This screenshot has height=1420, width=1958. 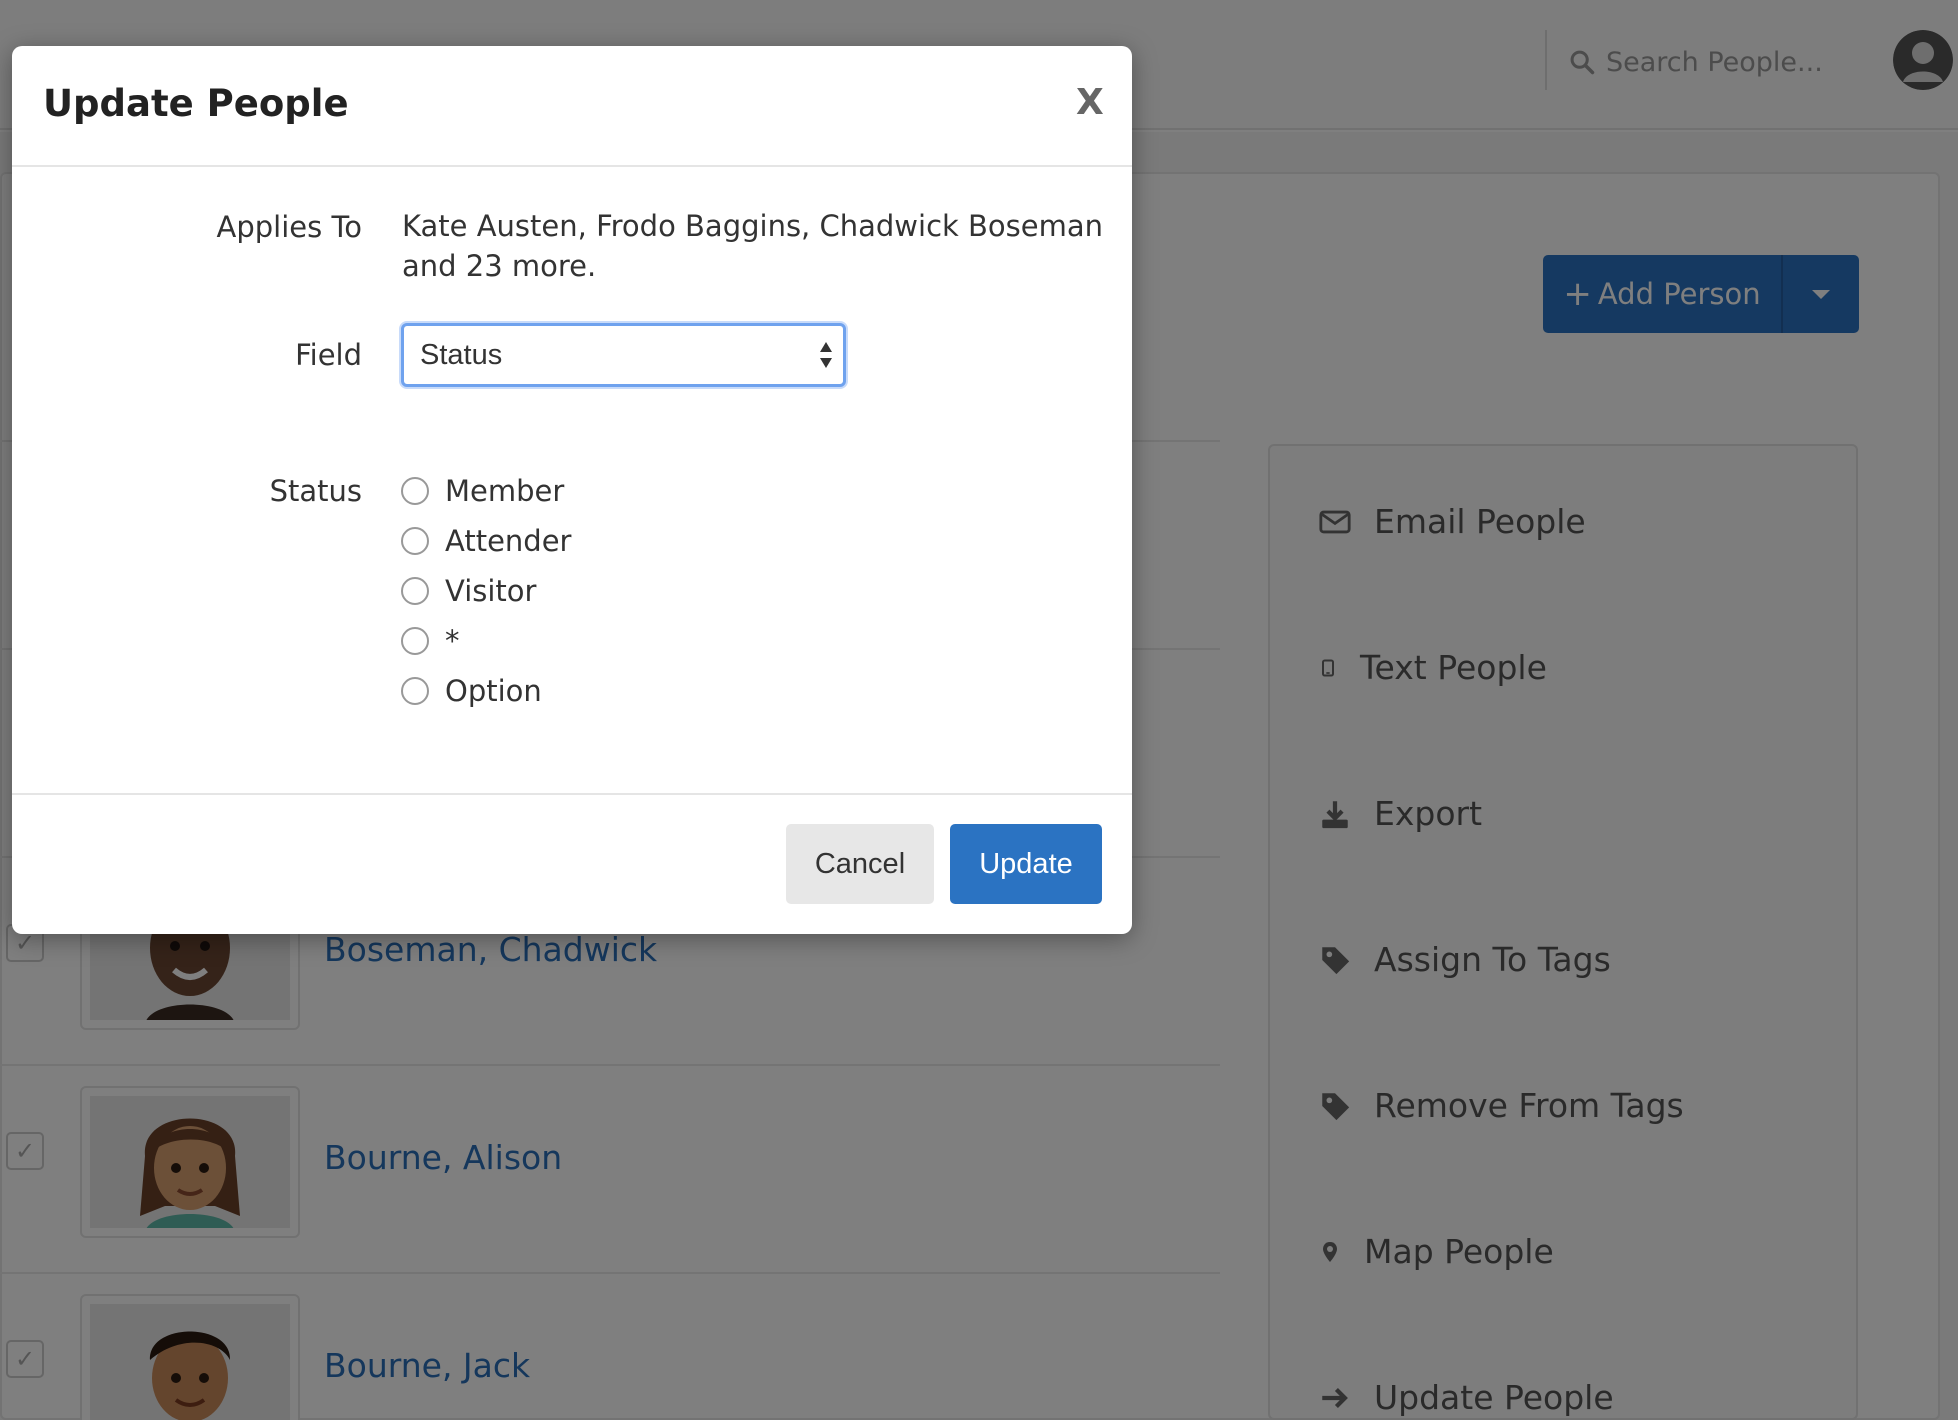 What do you see at coordinates (826, 355) in the screenshot?
I see `select-arrows-icon` at bounding box center [826, 355].